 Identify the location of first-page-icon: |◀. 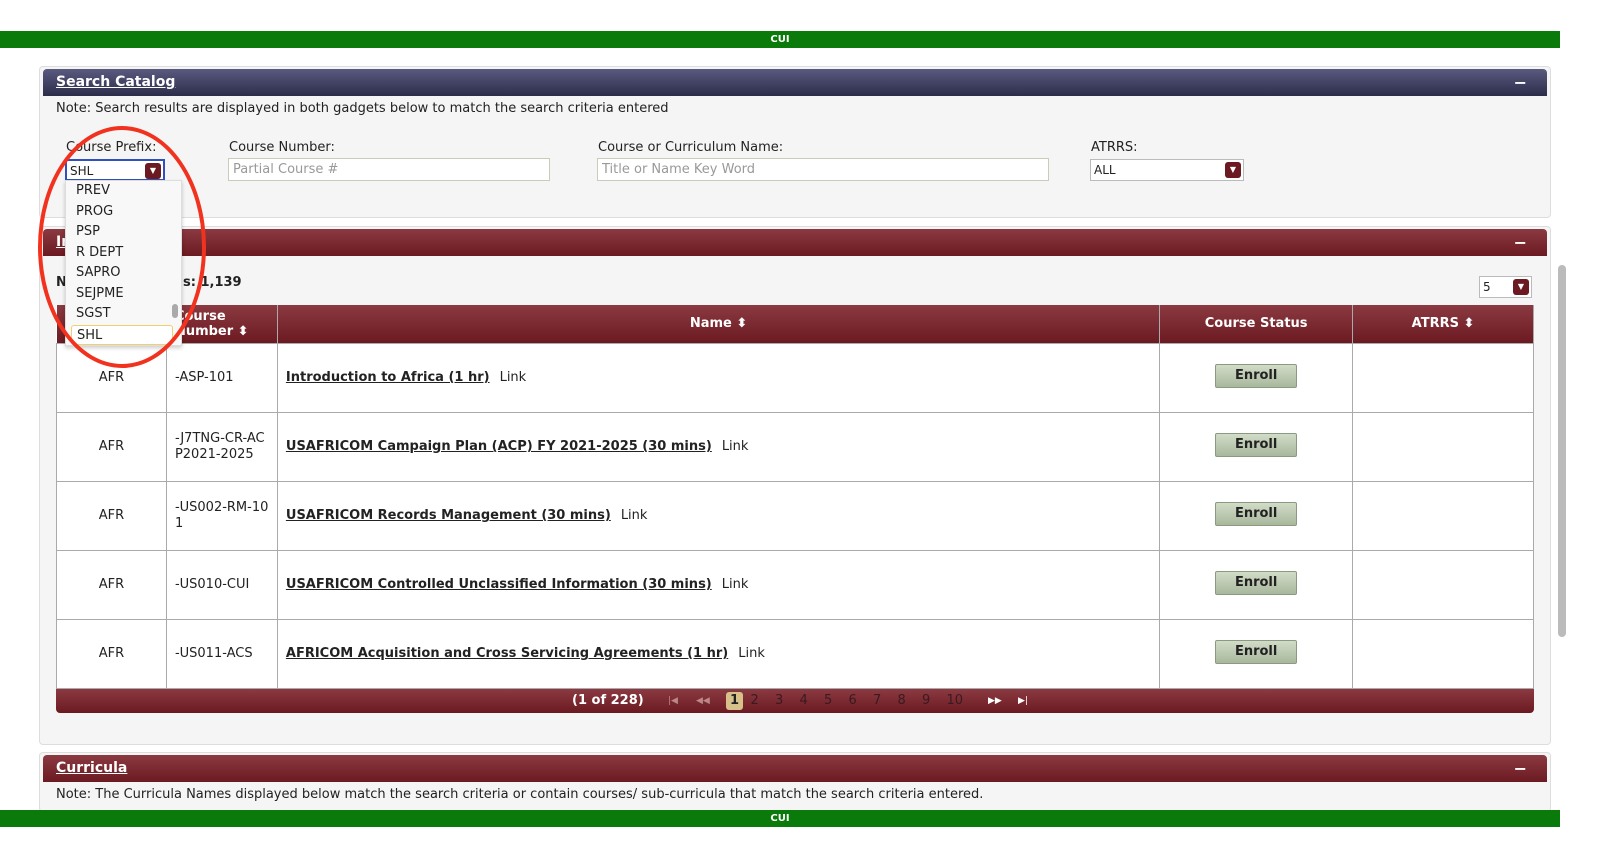
(673, 701).